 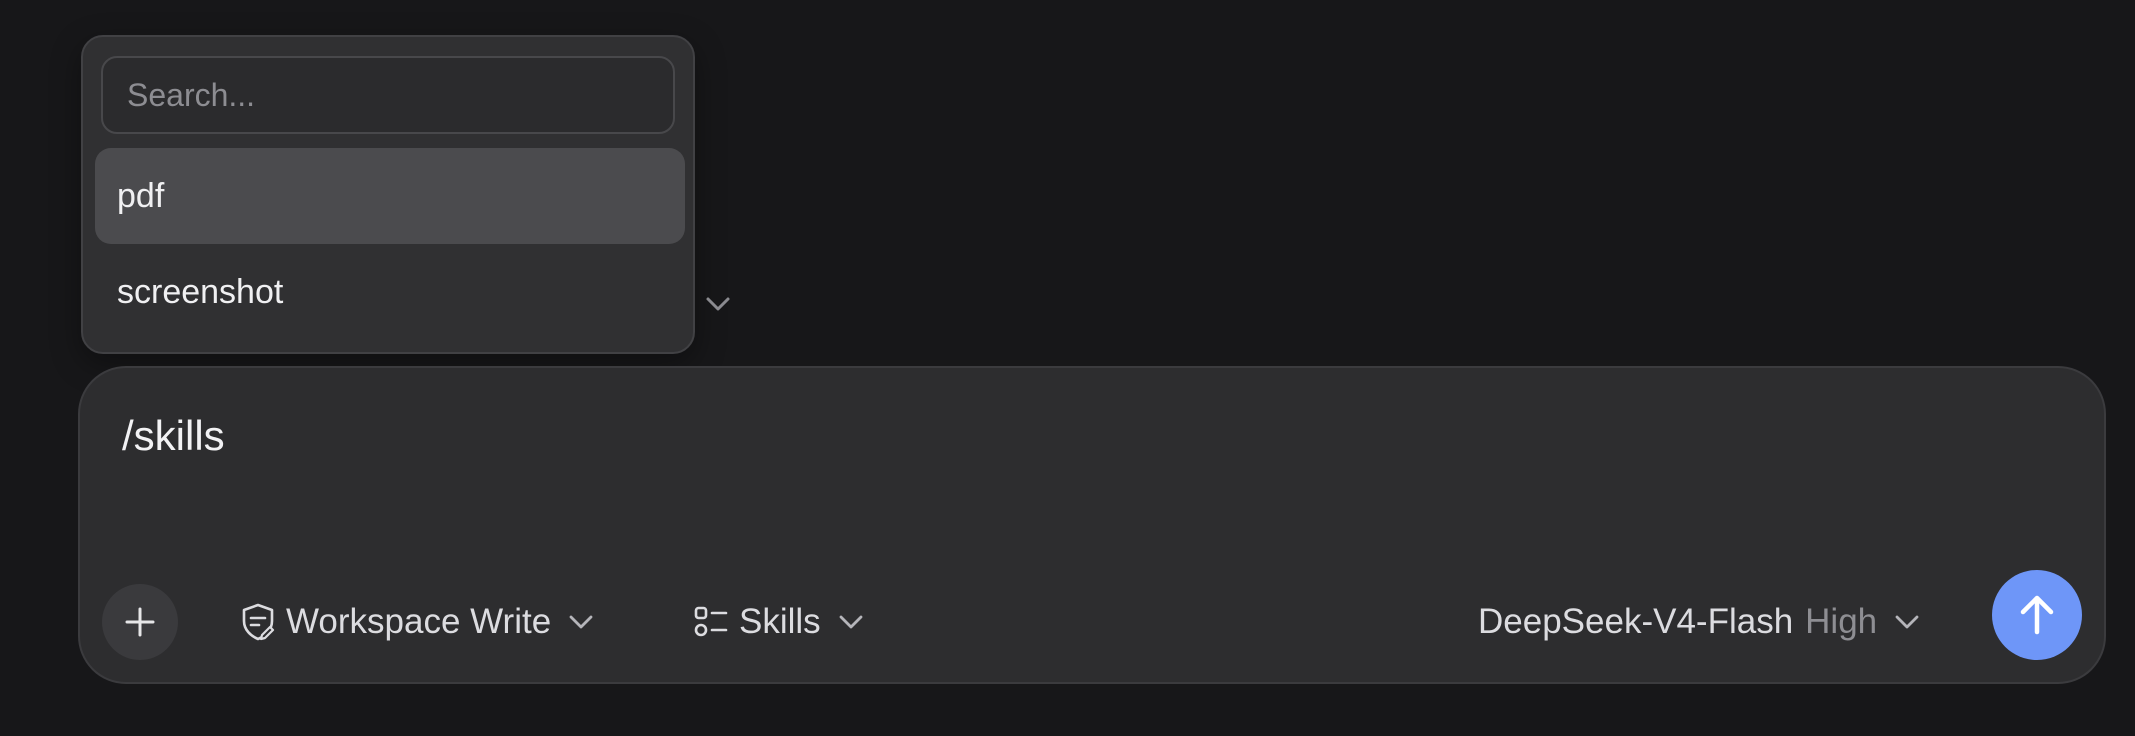 I want to click on send-button, so click(x=2037, y=615).